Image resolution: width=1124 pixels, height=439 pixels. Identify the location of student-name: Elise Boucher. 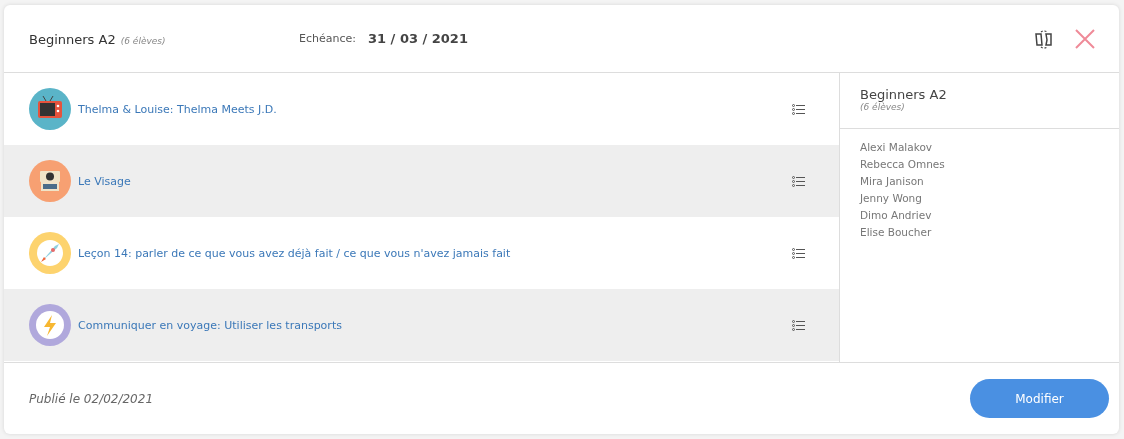
(896, 232).